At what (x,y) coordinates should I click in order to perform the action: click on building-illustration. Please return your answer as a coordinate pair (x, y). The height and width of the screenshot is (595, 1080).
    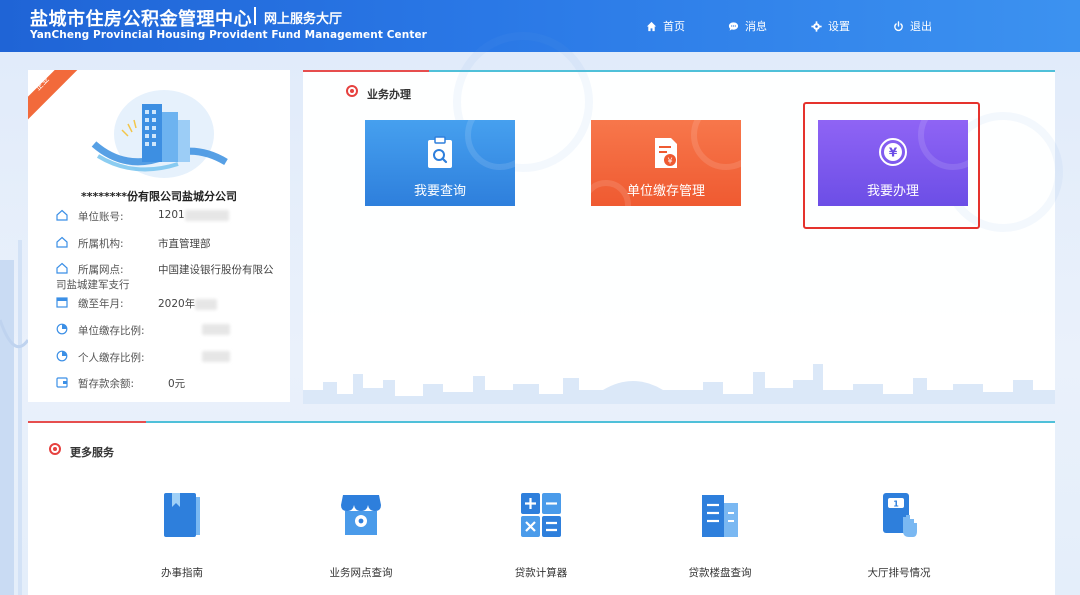
    Looking at the image, I should click on (159, 134).